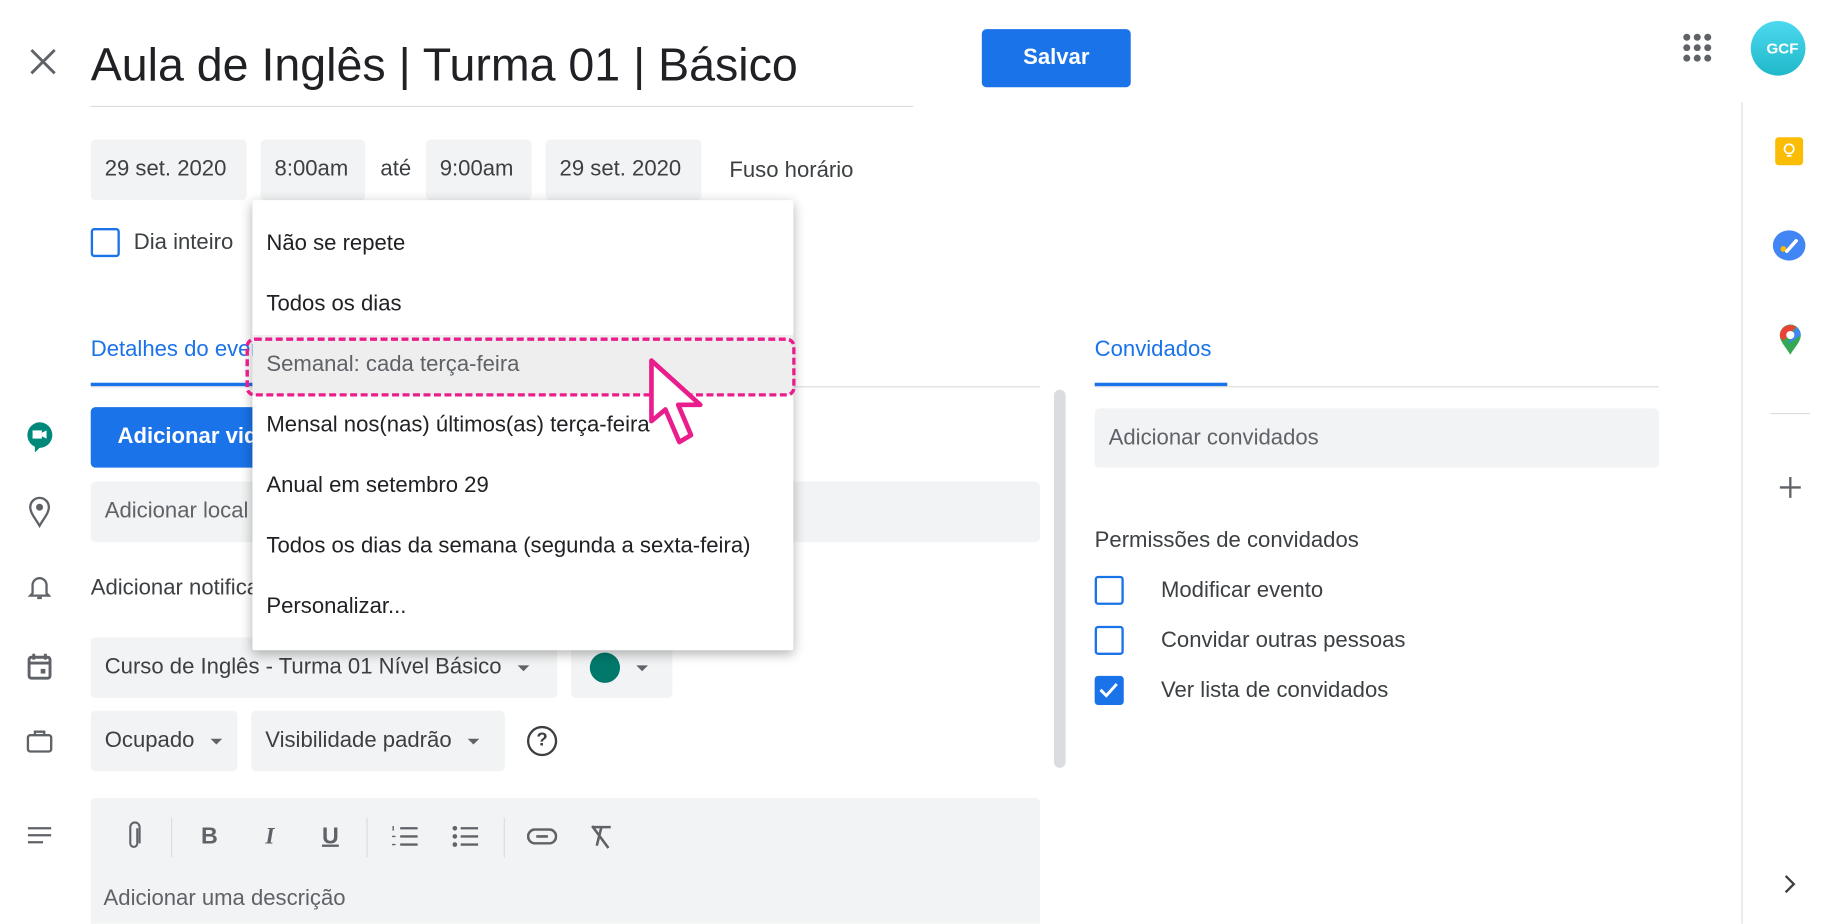 The image size is (1824, 924). I want to click on permissions-title: Permissões de convidados, so click(1226, 540).